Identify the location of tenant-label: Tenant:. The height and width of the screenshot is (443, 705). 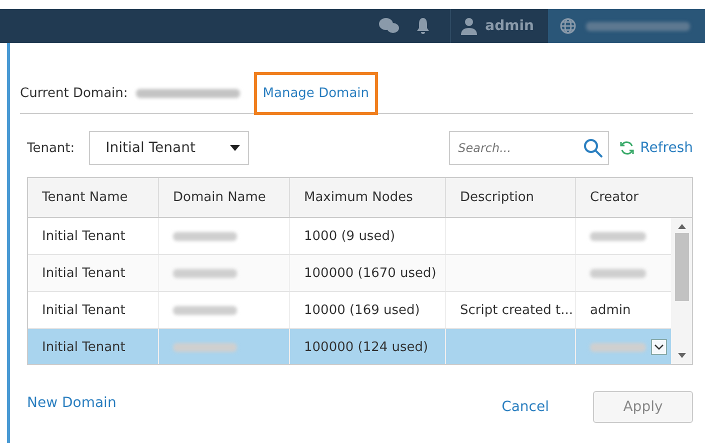
(51, 148).